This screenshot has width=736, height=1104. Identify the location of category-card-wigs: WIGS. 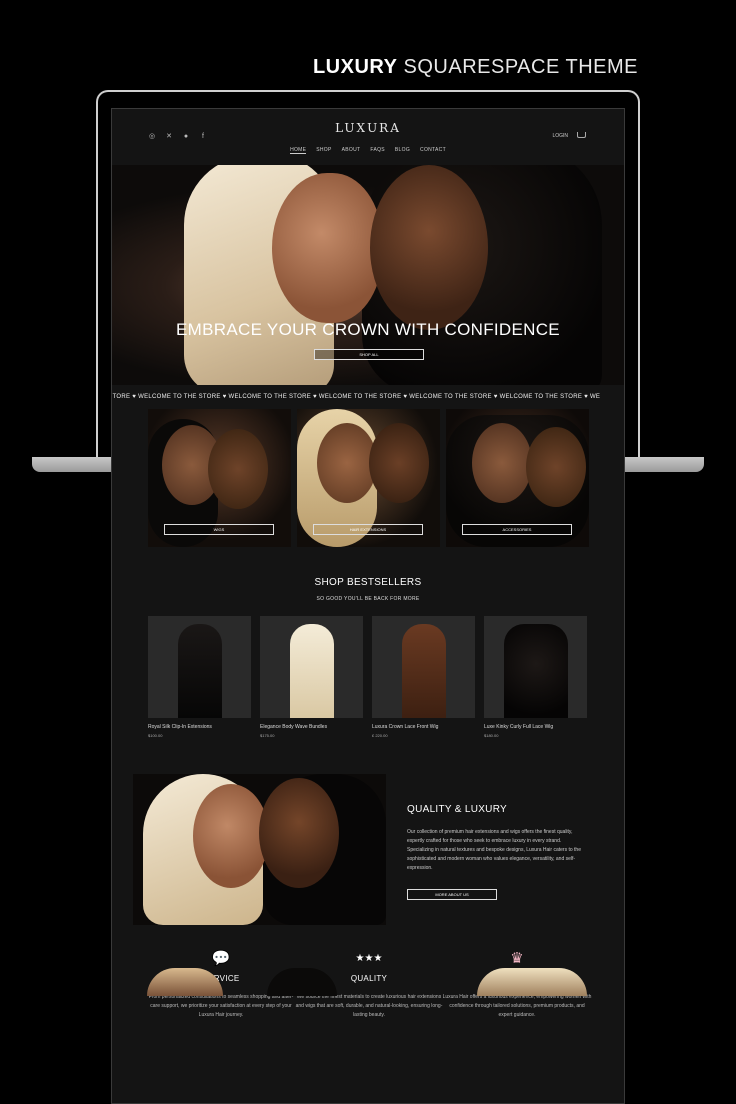
(219, 478).